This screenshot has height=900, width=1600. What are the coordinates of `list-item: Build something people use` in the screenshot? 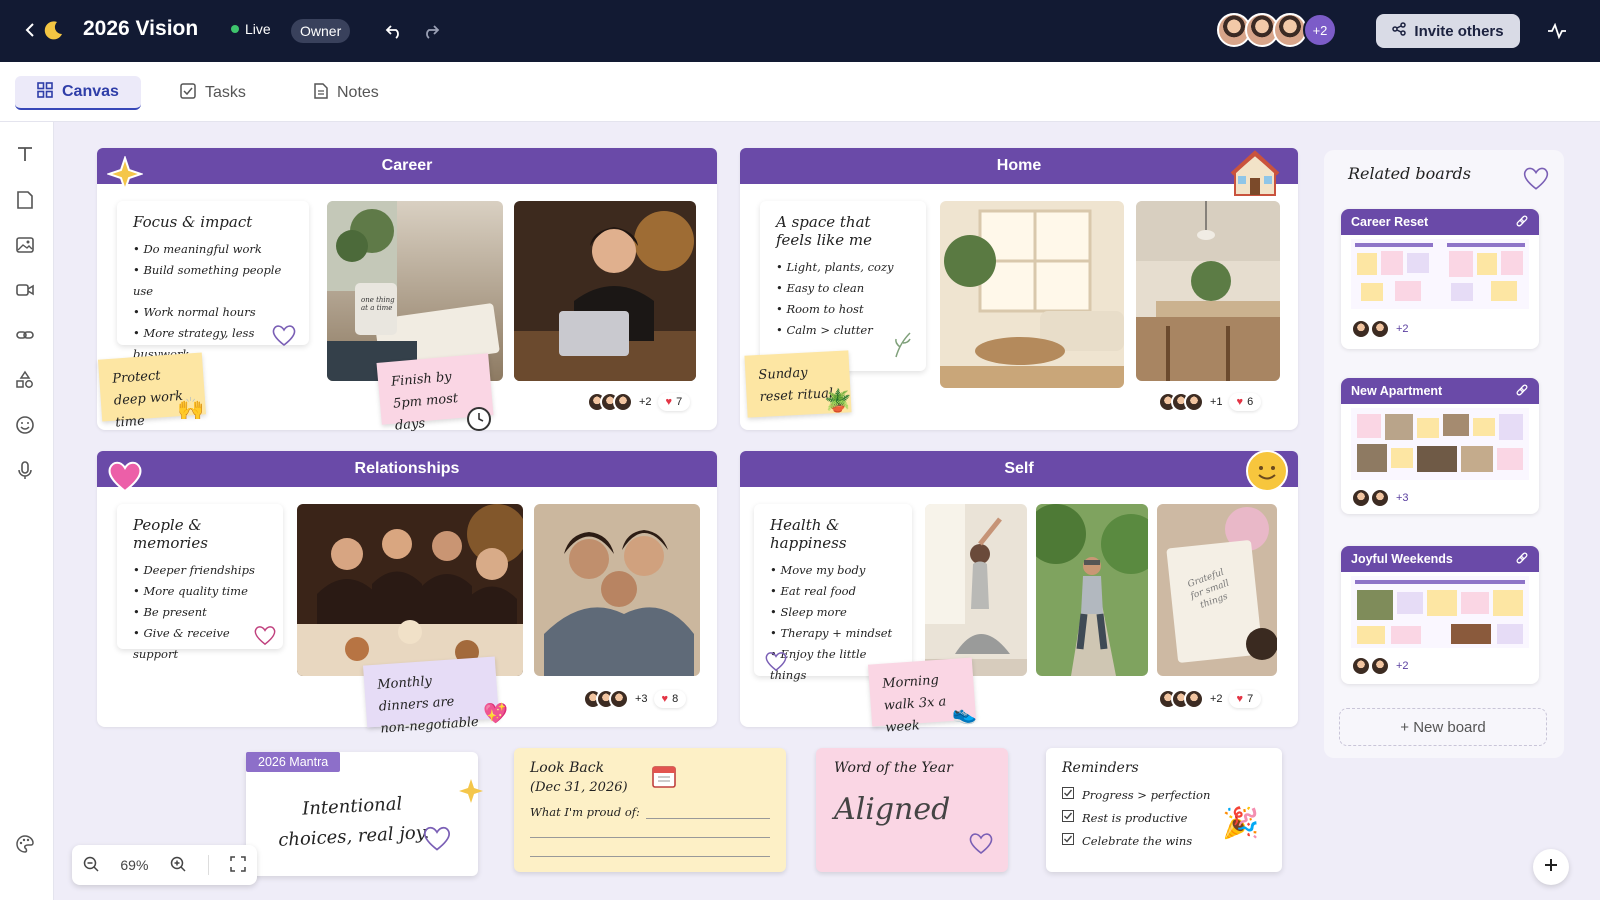 It's located at (213, 281).